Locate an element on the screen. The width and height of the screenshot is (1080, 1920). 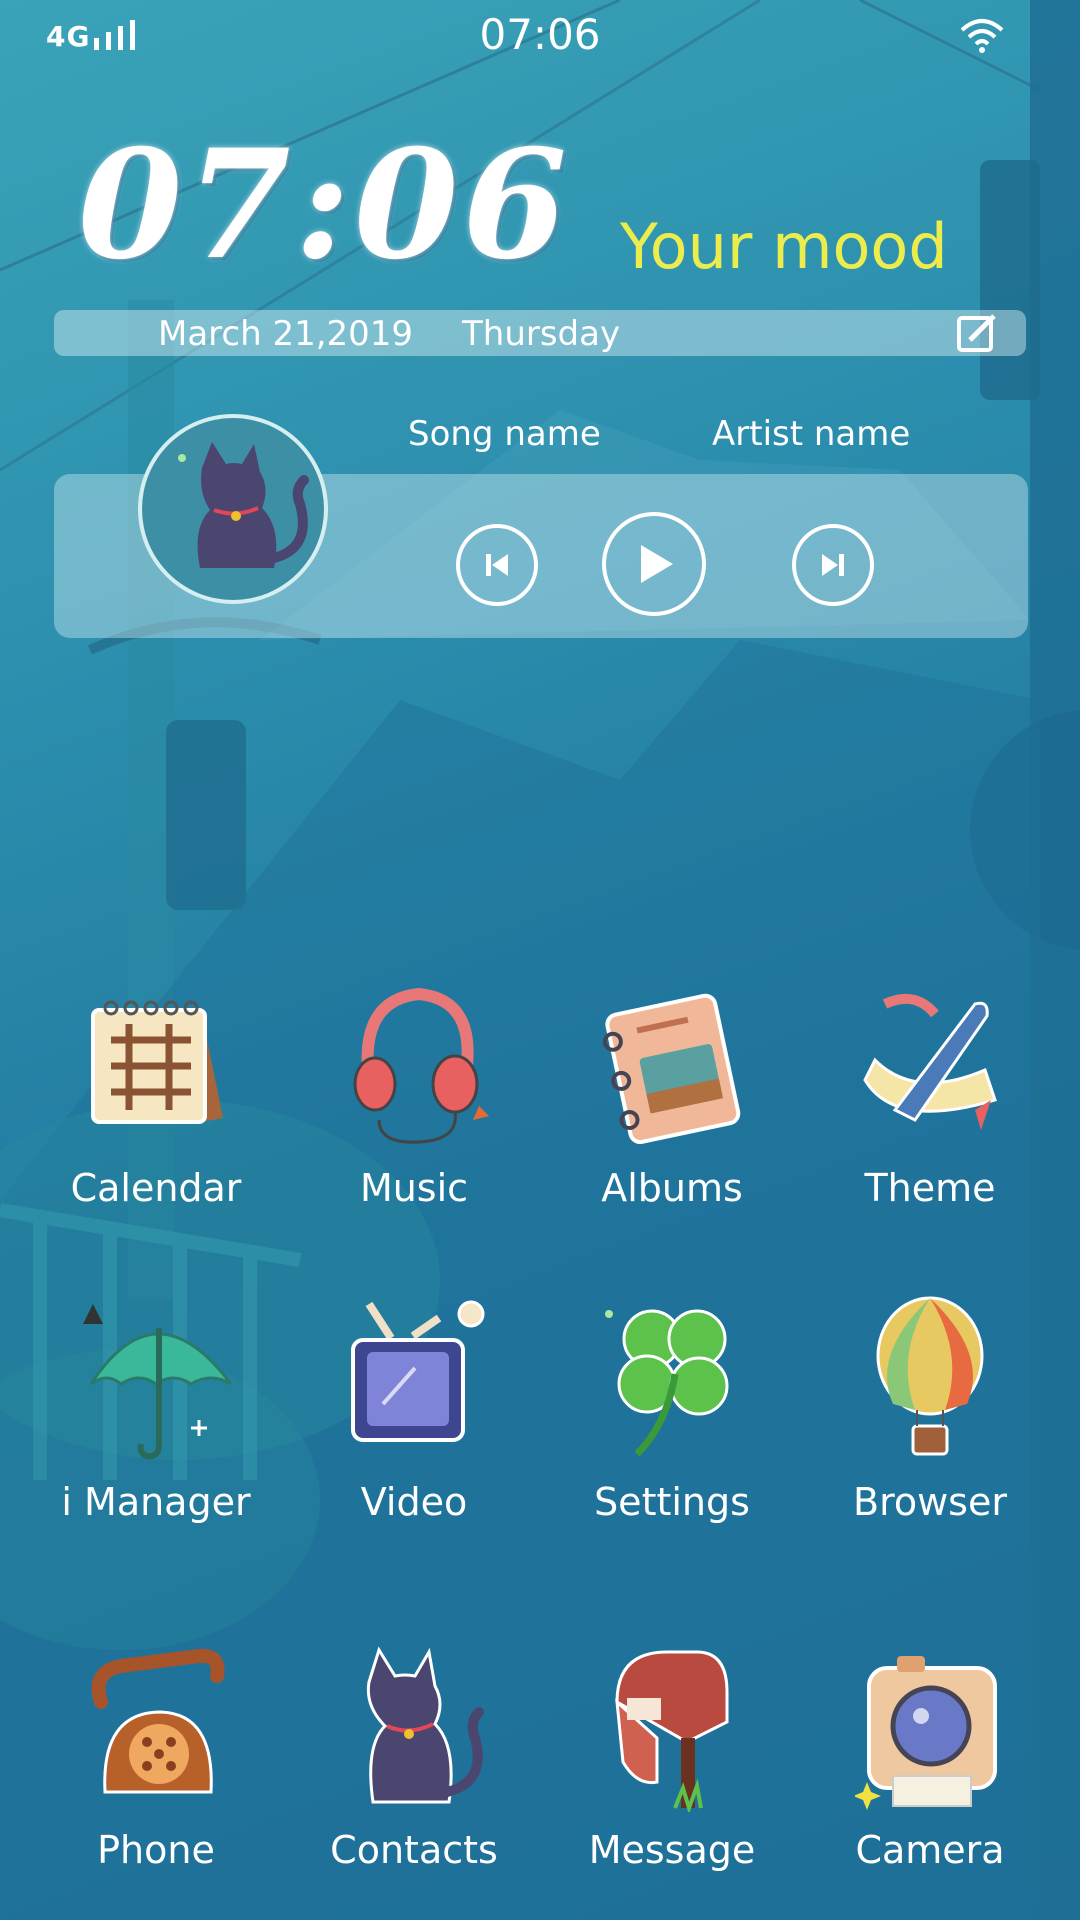
headphones-icon is located at coordinates (421, 1065).